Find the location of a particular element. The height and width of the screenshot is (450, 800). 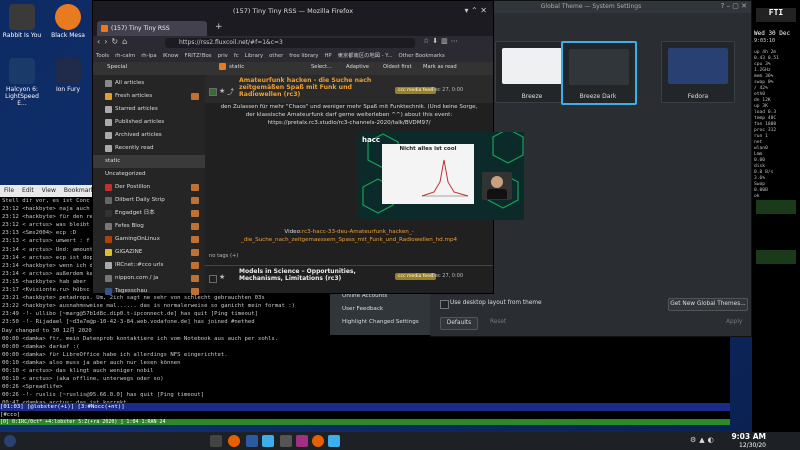

article-tags: no tags (+) is located at coordinates (223, 256).